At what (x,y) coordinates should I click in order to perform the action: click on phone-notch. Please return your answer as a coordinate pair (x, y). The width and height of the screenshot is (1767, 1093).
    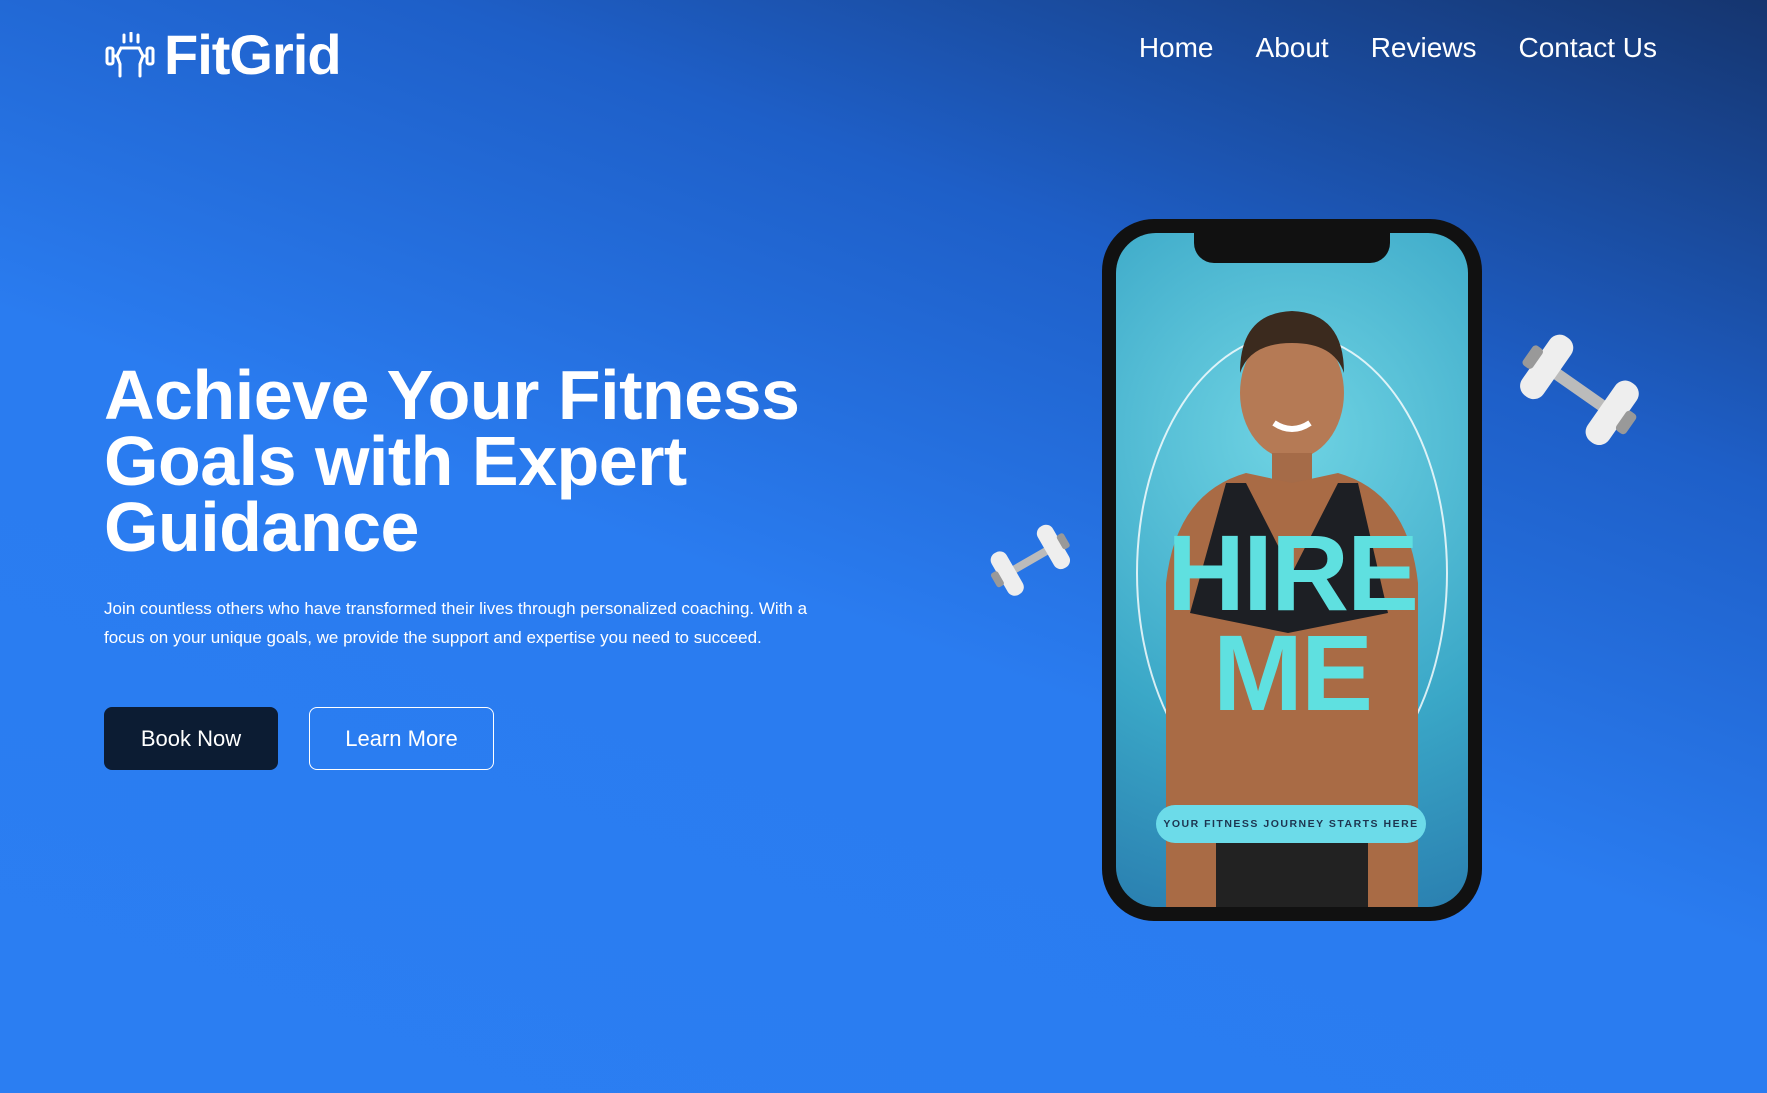
    Looking at the image, I should click on (1292, 248).